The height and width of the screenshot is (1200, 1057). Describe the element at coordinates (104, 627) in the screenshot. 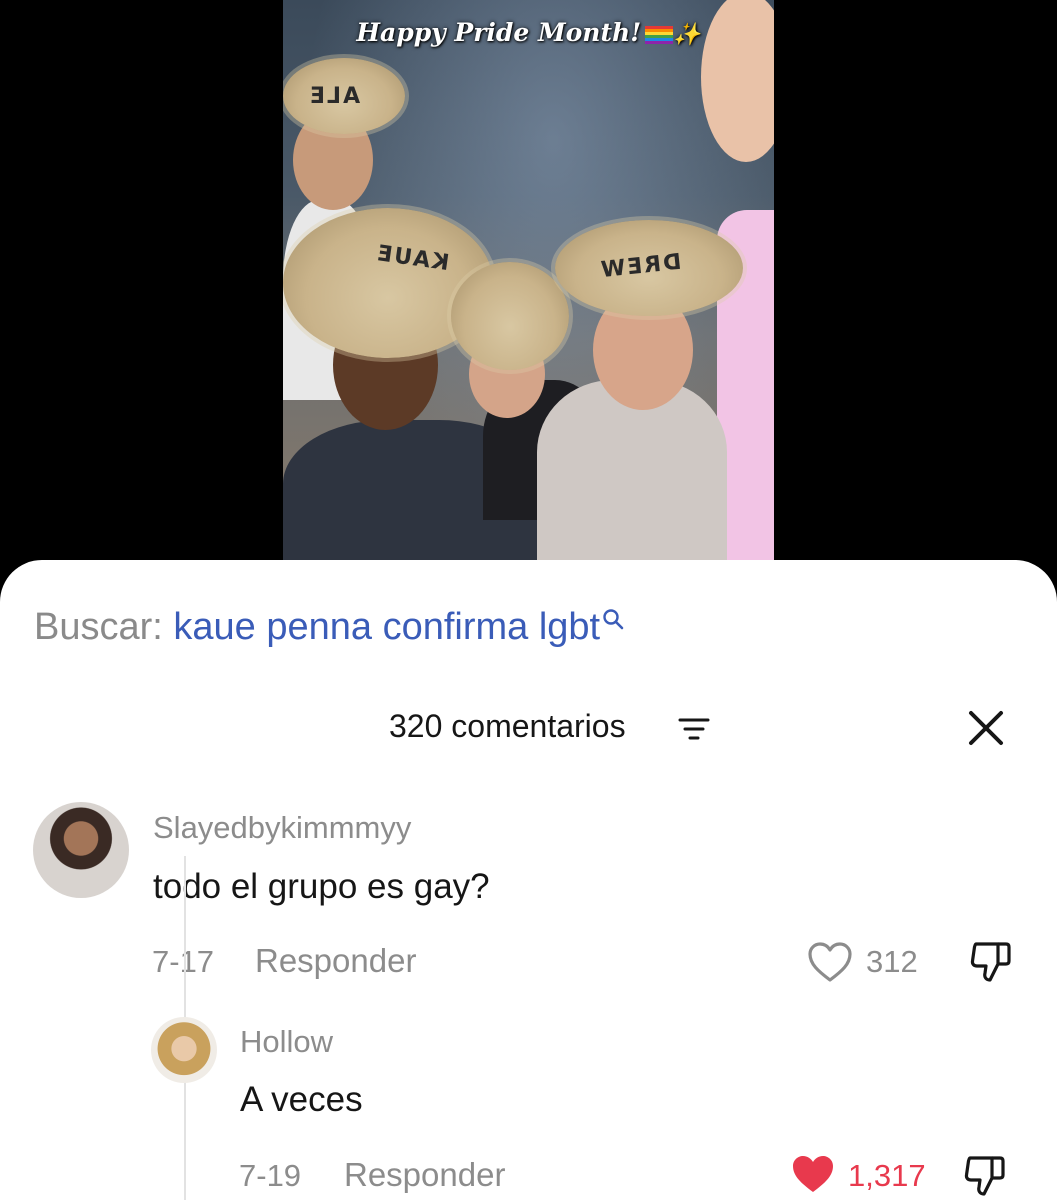

I see `search-prefix: Buscar:` at that location.